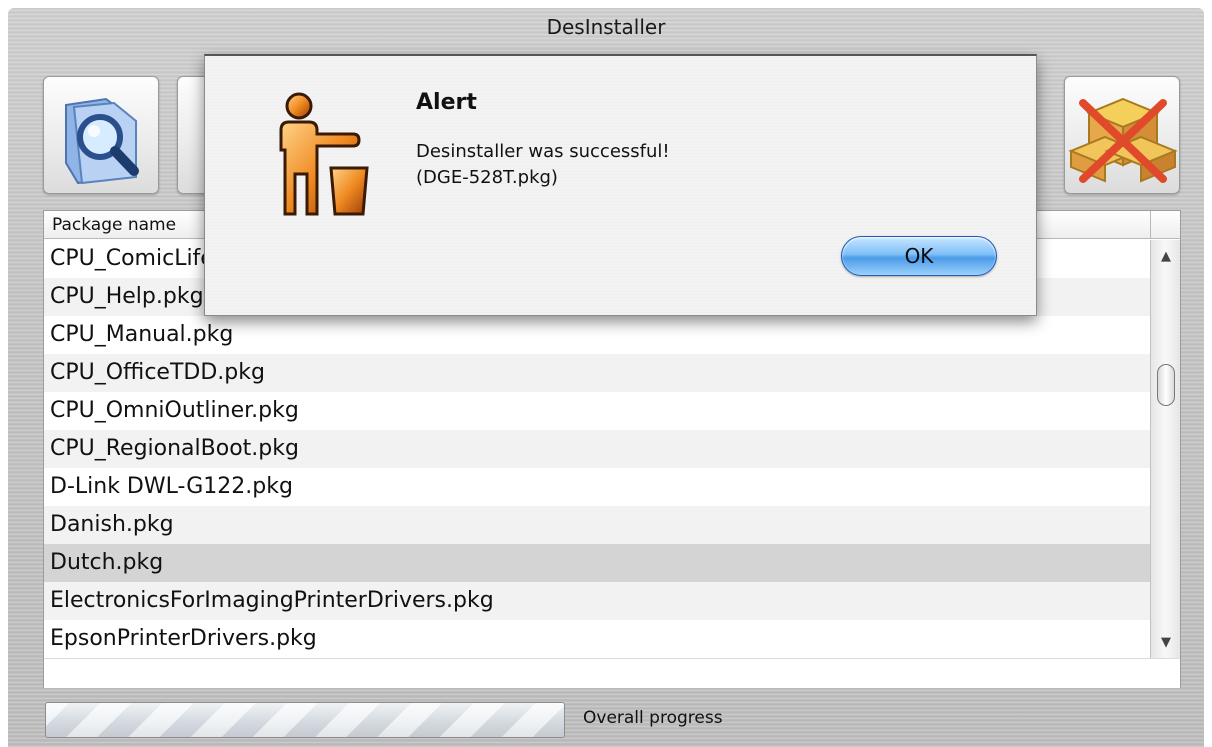 This screenshot has width=1212, height=747. I want to click on crossed-out-packages-icon, so click(1123, 140).